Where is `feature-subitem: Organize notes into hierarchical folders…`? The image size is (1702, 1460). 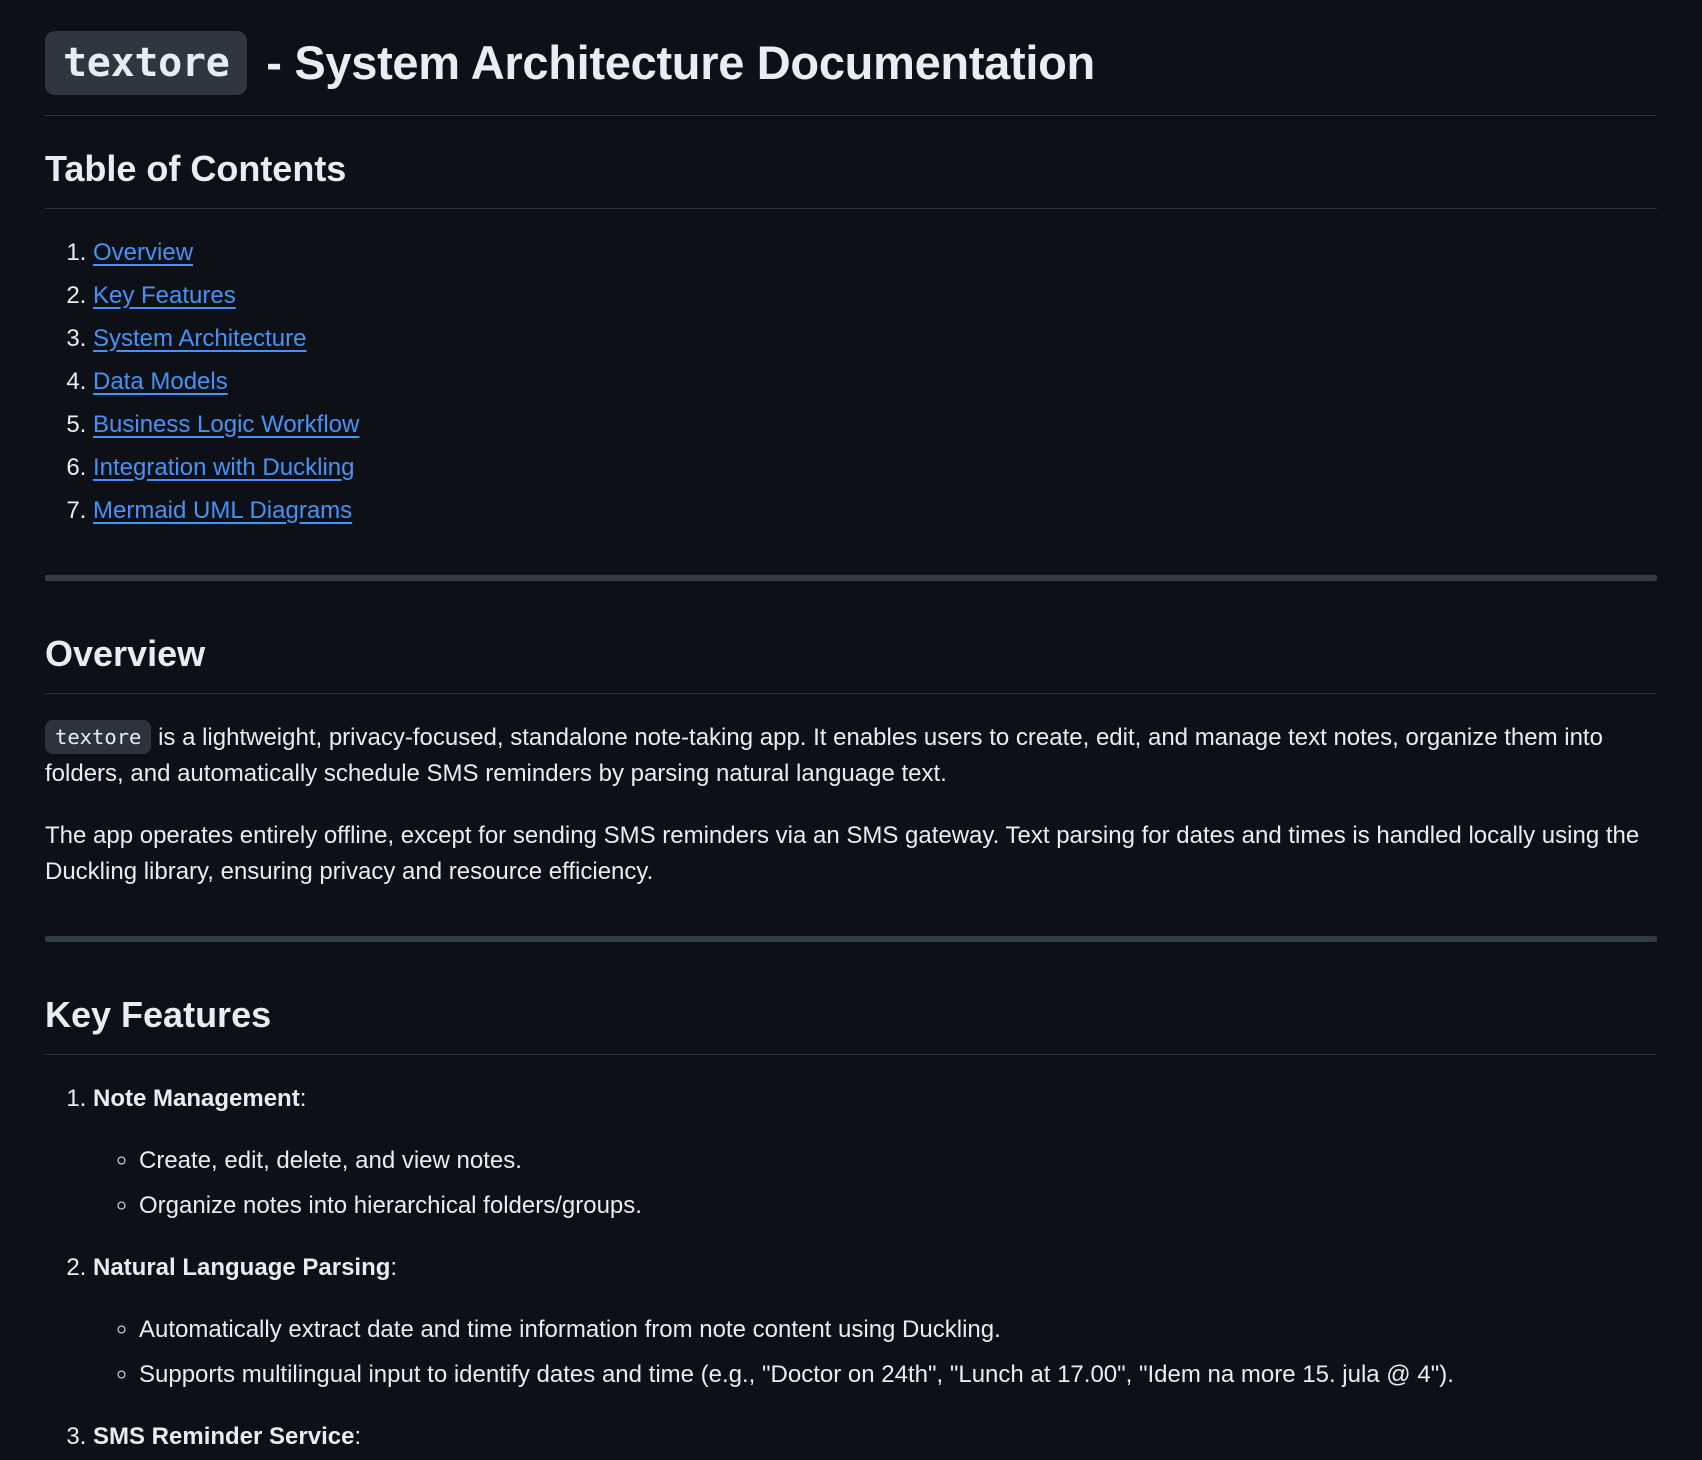
feature-subitem: Organize notes into hierarchical folders… is located at coordinates (898, 1206).